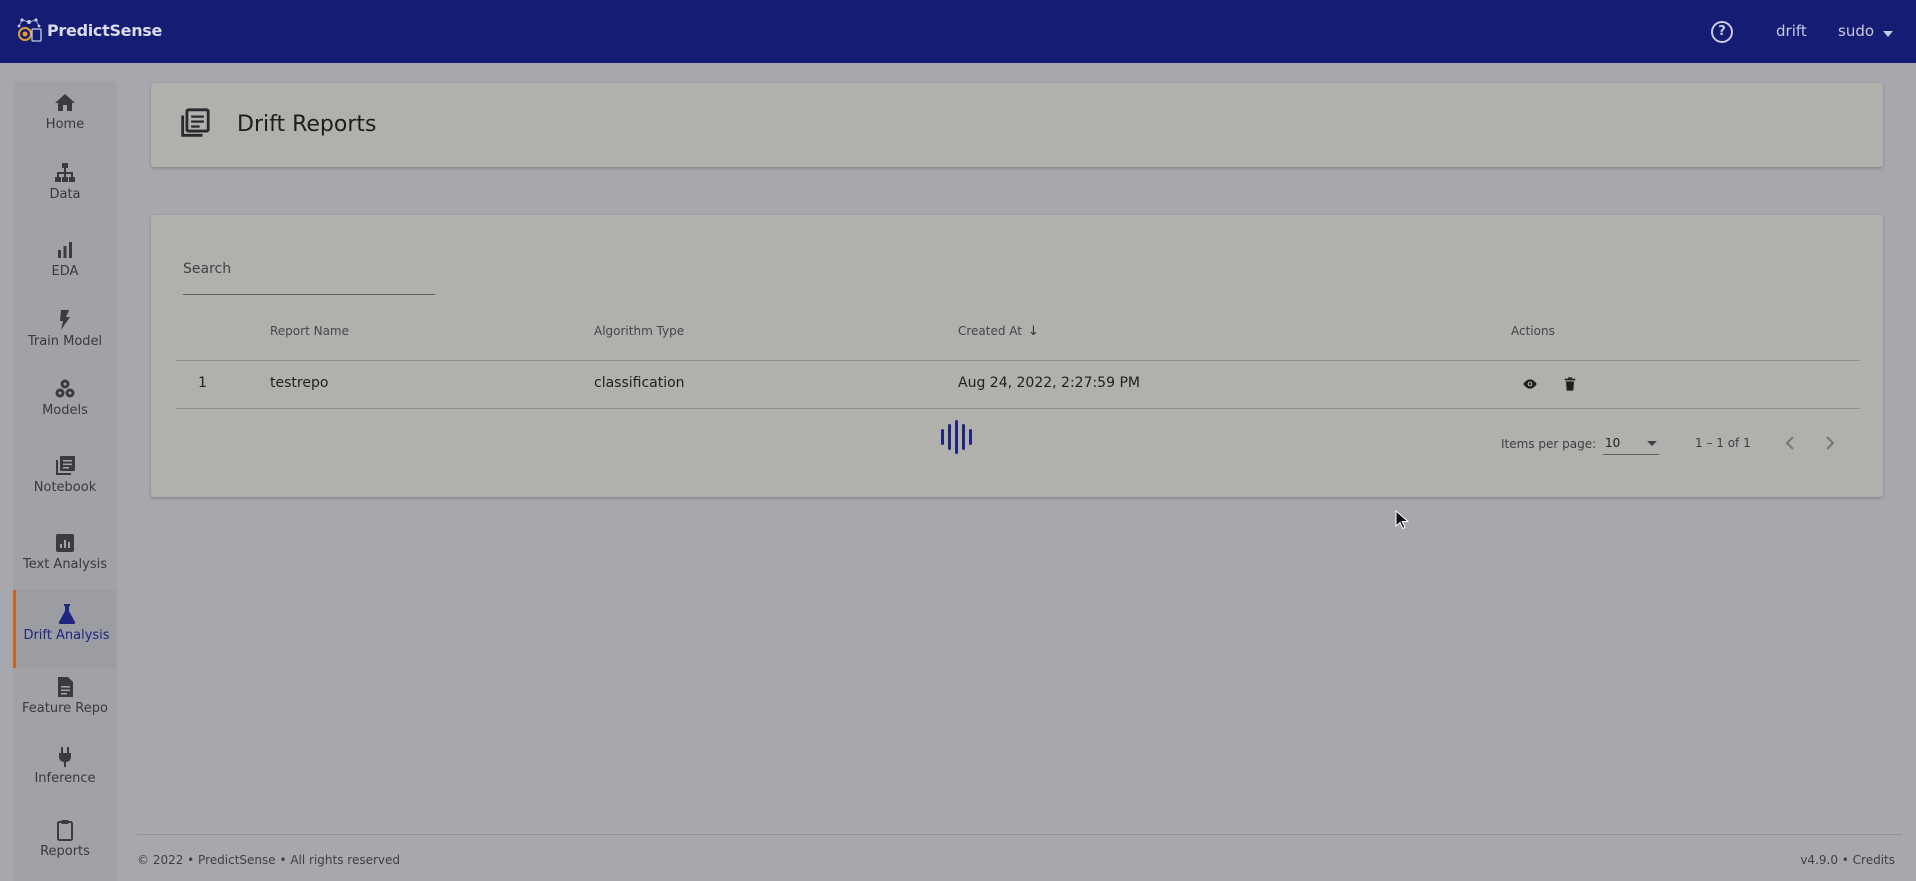  What do you see at coordinates (1018, 408) in the screenshot?
I see `row-divider` at bounding box center [1018, 408].